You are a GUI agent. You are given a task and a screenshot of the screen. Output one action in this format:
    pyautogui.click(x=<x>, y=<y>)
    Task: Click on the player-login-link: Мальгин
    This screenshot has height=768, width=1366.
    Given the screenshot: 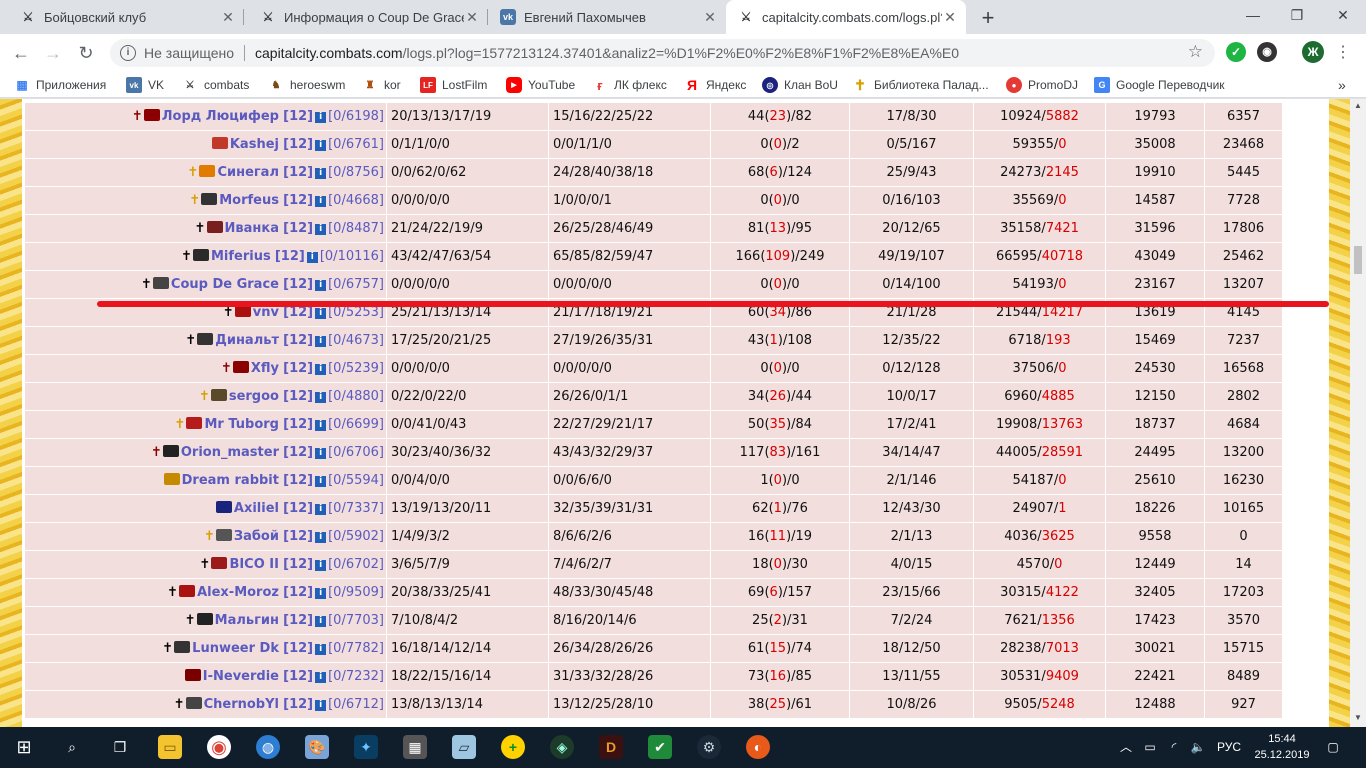 What is the action you would take?
    pyautogui.click(x=247, y=620)
    